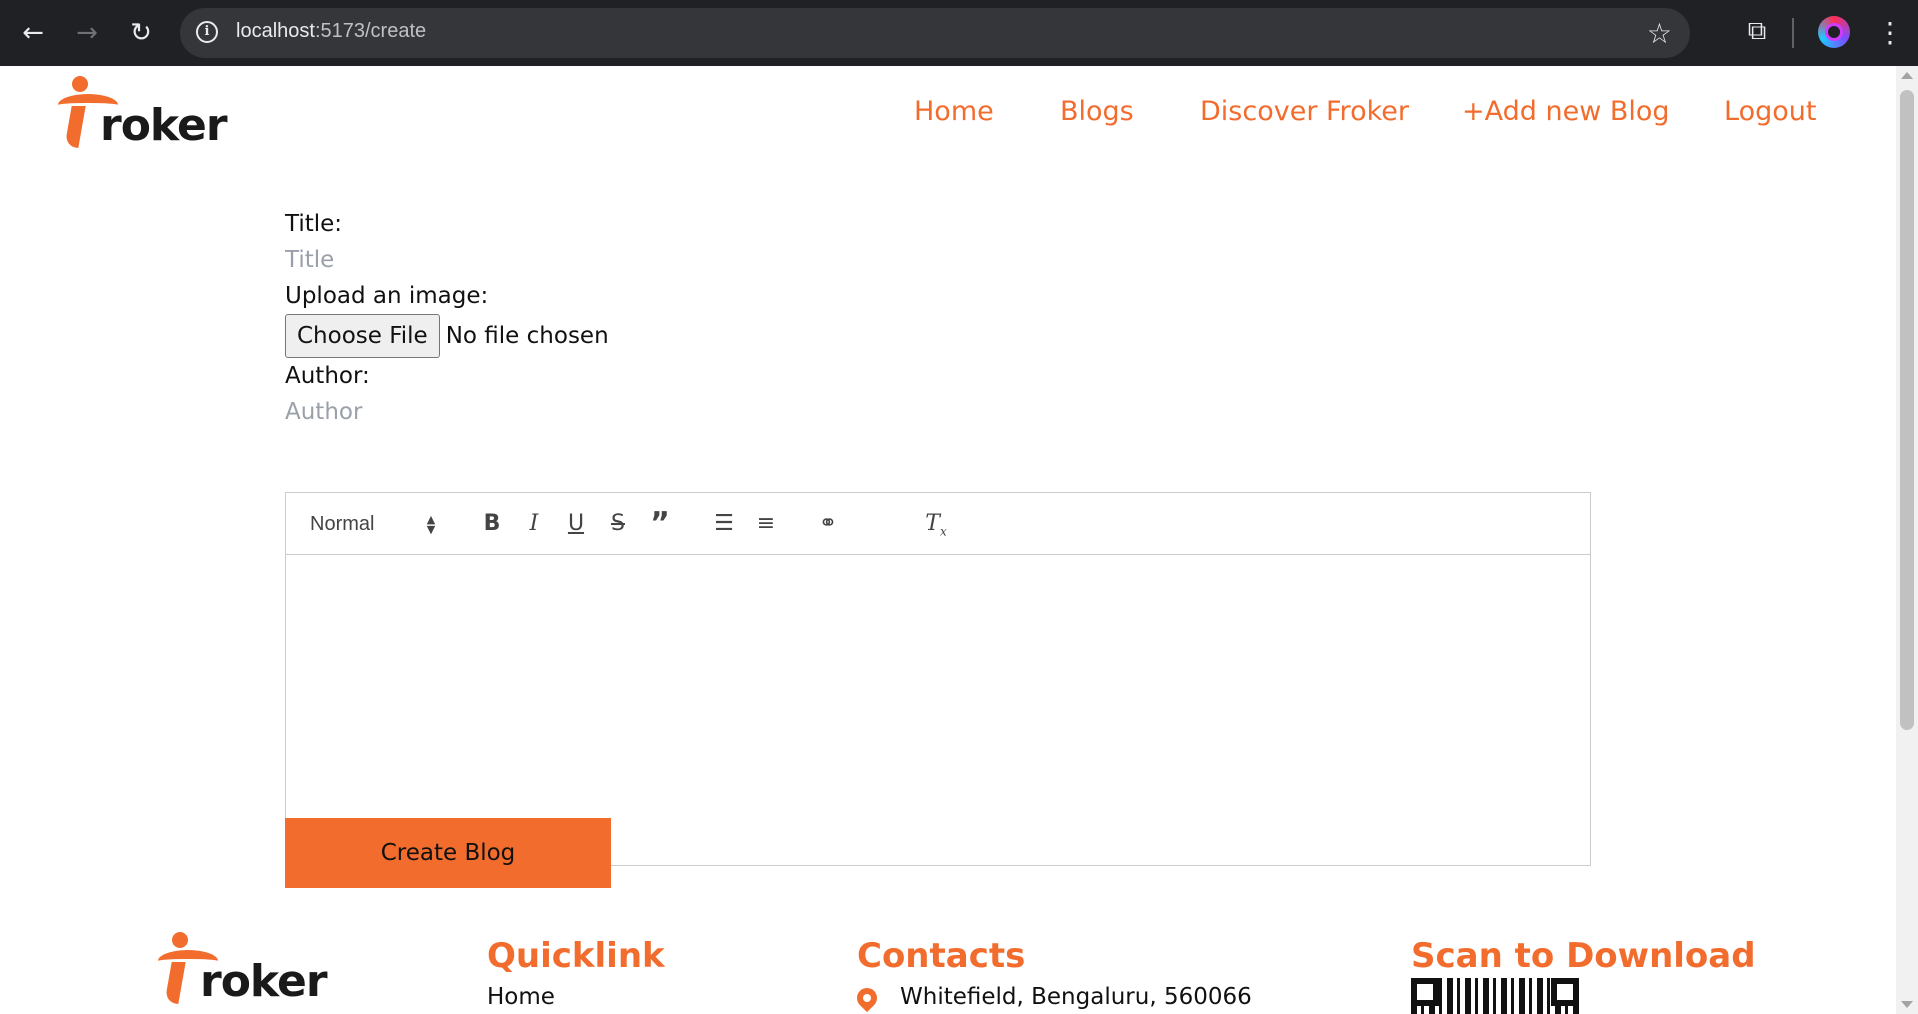  I want to click on download-title: Scan to Download, so click(1583, 956).